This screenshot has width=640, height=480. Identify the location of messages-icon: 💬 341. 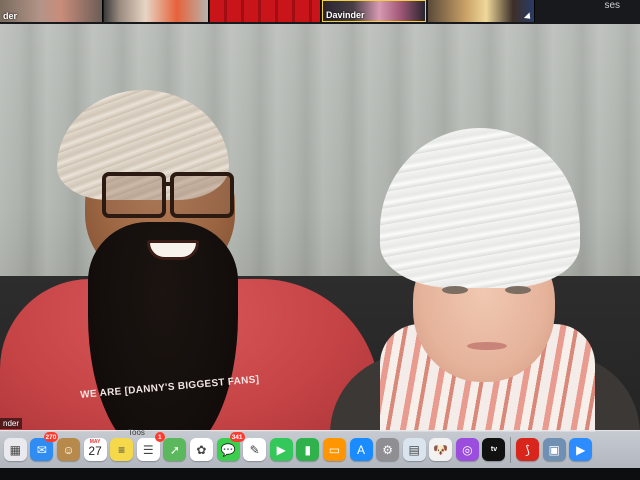
(230, 446).